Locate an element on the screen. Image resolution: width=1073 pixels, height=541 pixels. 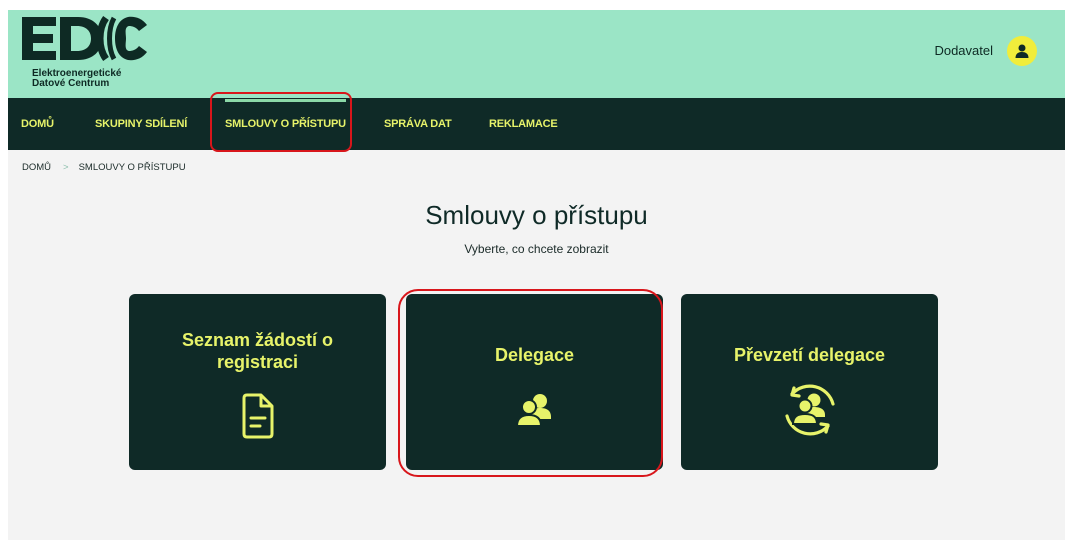
card-prevzeti-delegace: Převzetí delegace is located at coordinates (809, 382).